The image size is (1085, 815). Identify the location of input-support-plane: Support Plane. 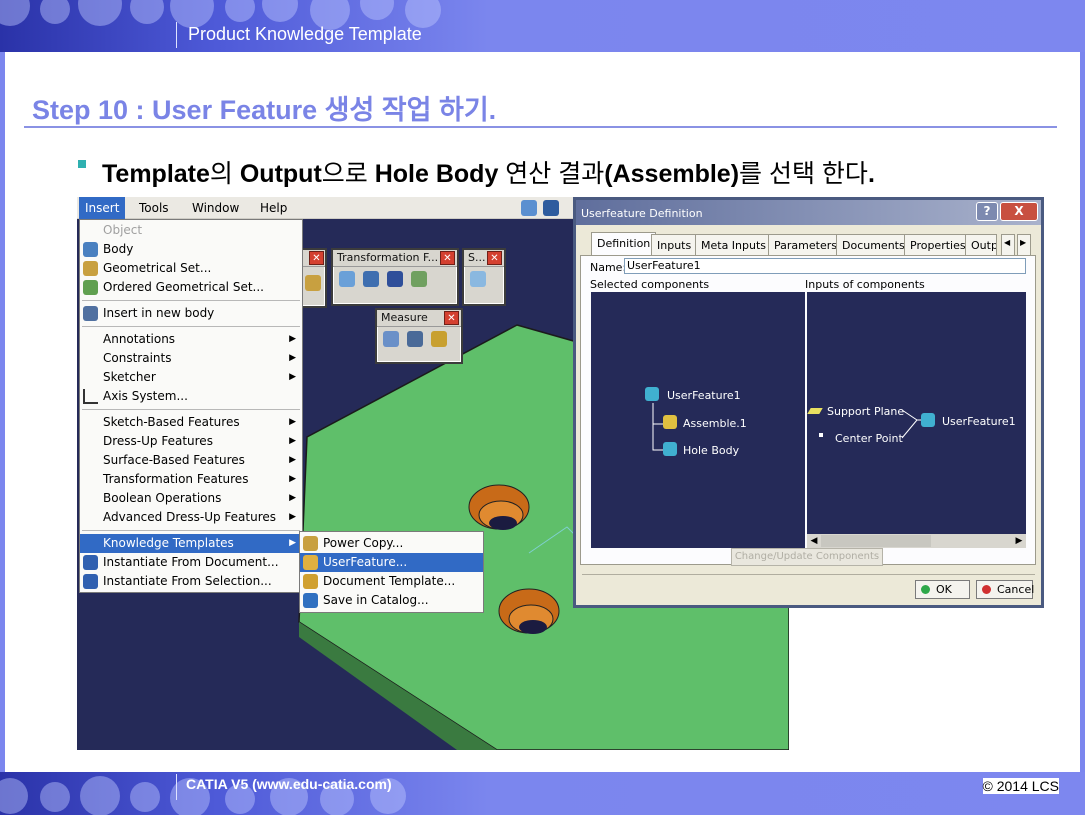
(865, 411).